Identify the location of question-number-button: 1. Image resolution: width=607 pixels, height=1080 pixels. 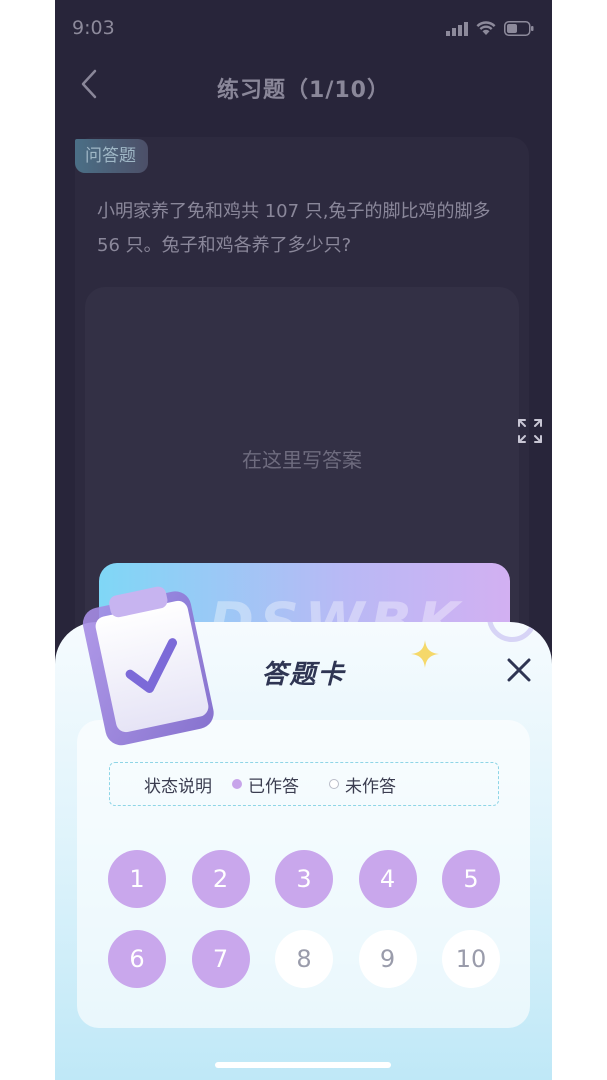
(137, 879).